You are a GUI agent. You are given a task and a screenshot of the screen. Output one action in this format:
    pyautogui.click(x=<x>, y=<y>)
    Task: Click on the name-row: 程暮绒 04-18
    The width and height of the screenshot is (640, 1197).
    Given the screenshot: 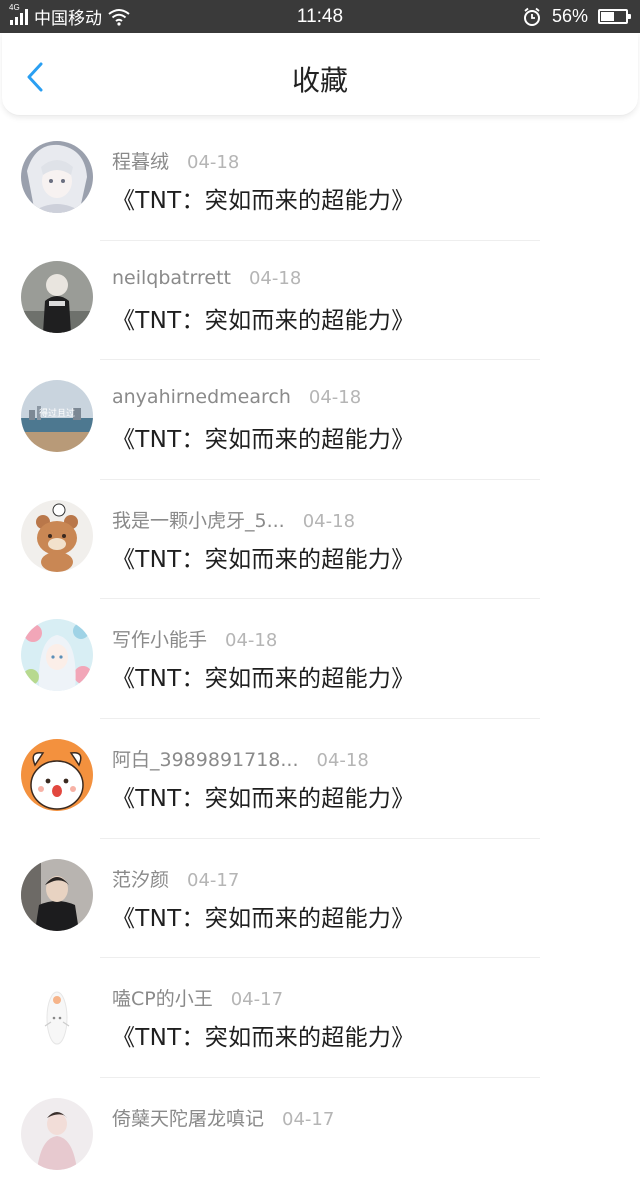 What is the action you would take?
    pyautogui.click(x=175, y=160)
    